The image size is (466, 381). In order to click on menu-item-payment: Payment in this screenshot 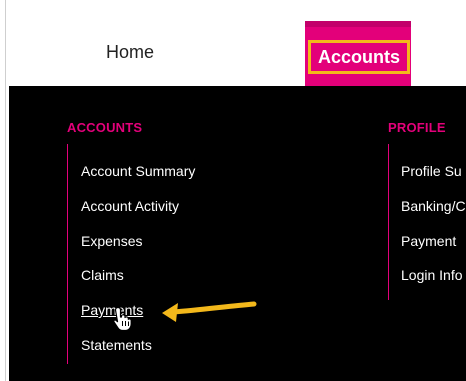, I will do `click(428, 241)`.